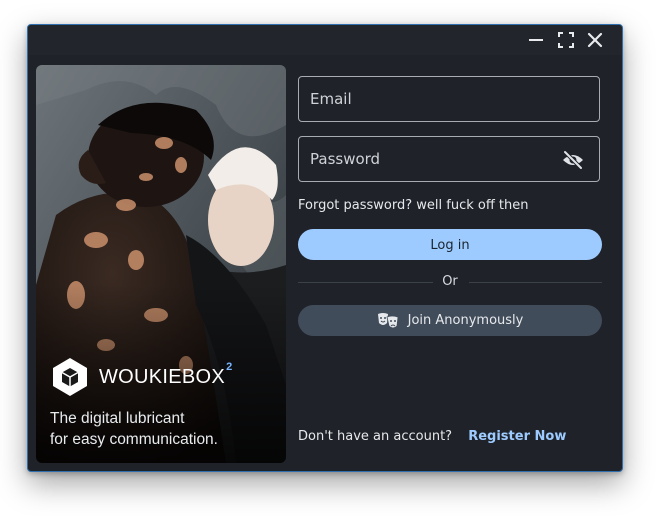 The image size is (669, 516). I want to click on woukiebox-logo-icon, so click(70, 377).